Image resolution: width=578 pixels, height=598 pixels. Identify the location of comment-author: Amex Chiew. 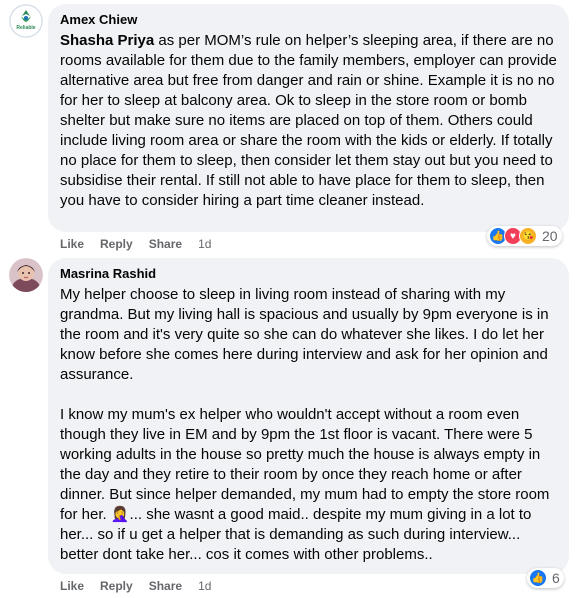
(308, 19).